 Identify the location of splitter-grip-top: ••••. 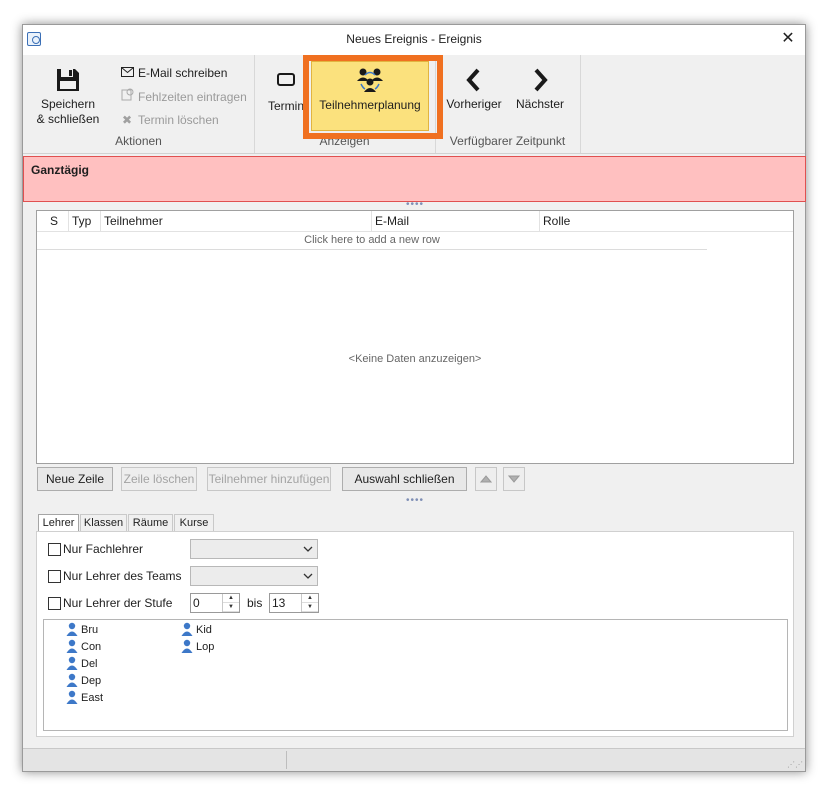
(415, 204).